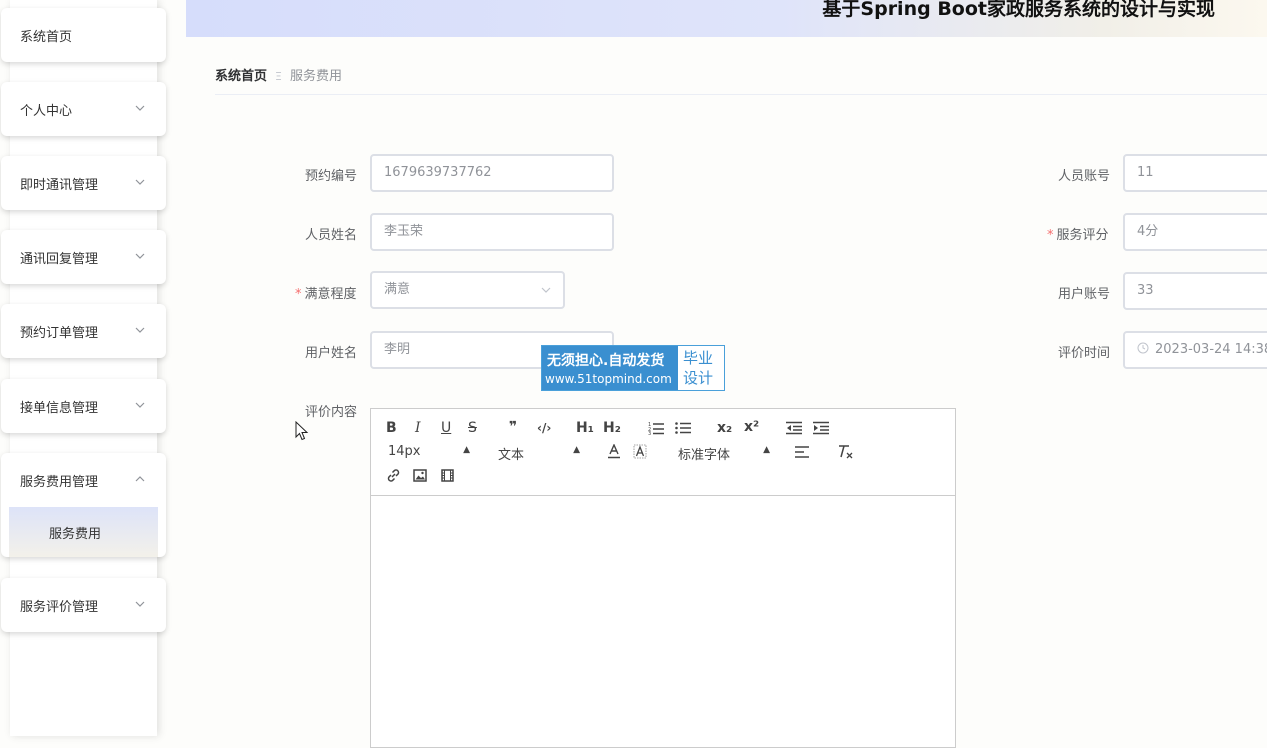 This screenshot has width=1267, height=748. I want to click on sidebar-item-booking-management: 预约订单管理, so click(83, 331).